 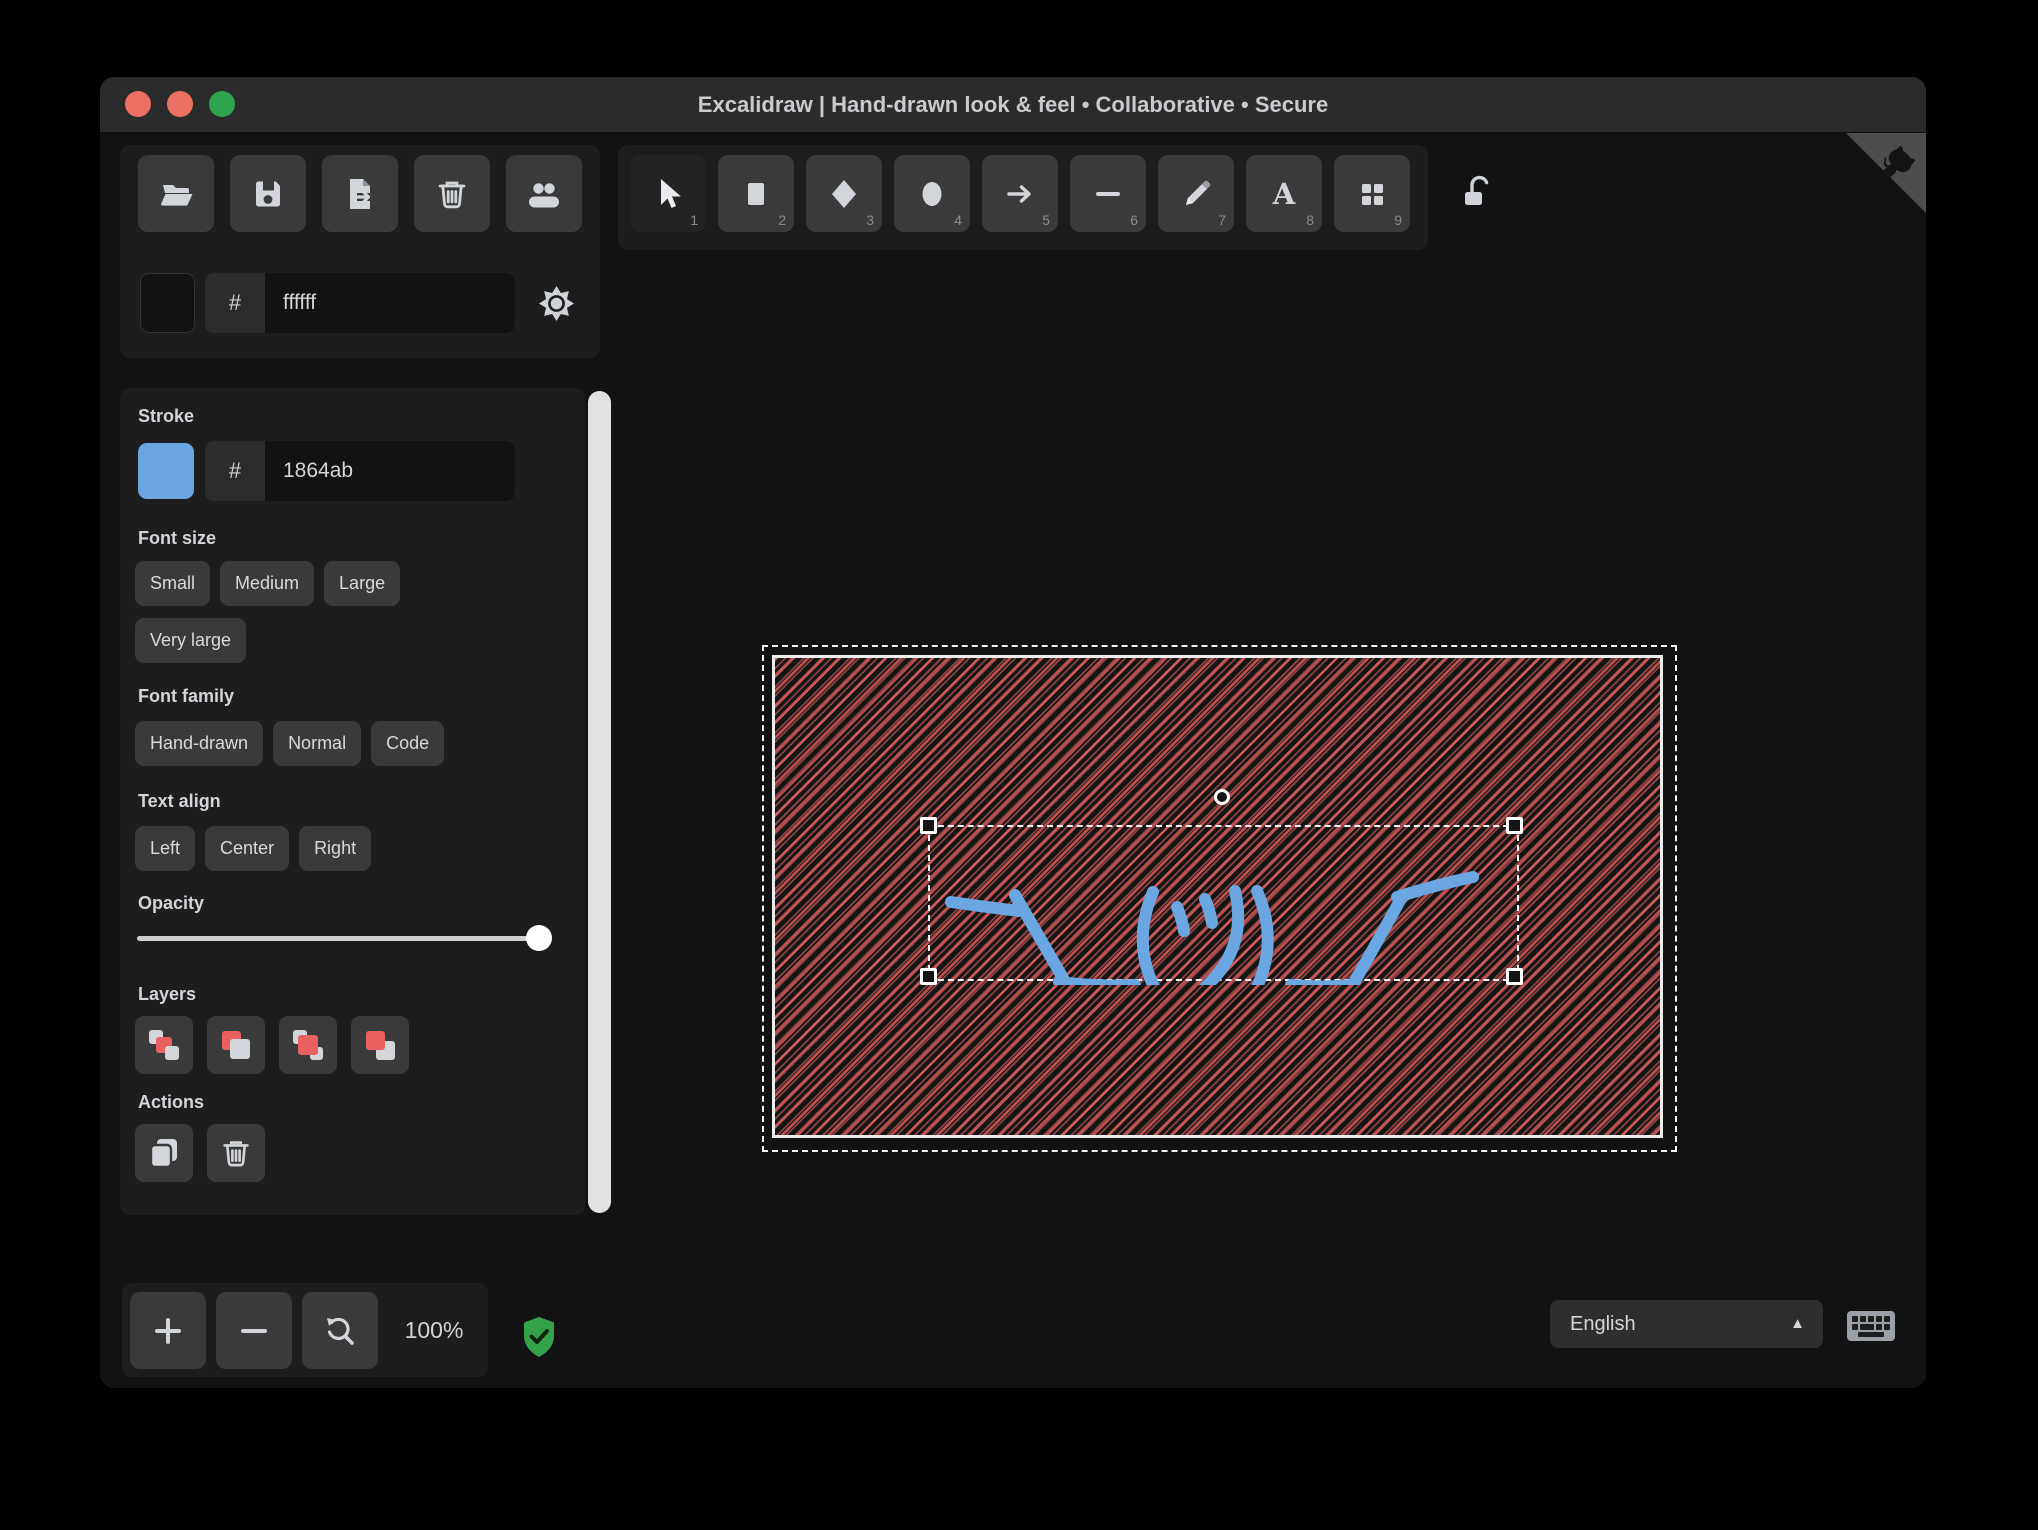 I want to click on actions-label: Actions, so click(x=171, y=1102).